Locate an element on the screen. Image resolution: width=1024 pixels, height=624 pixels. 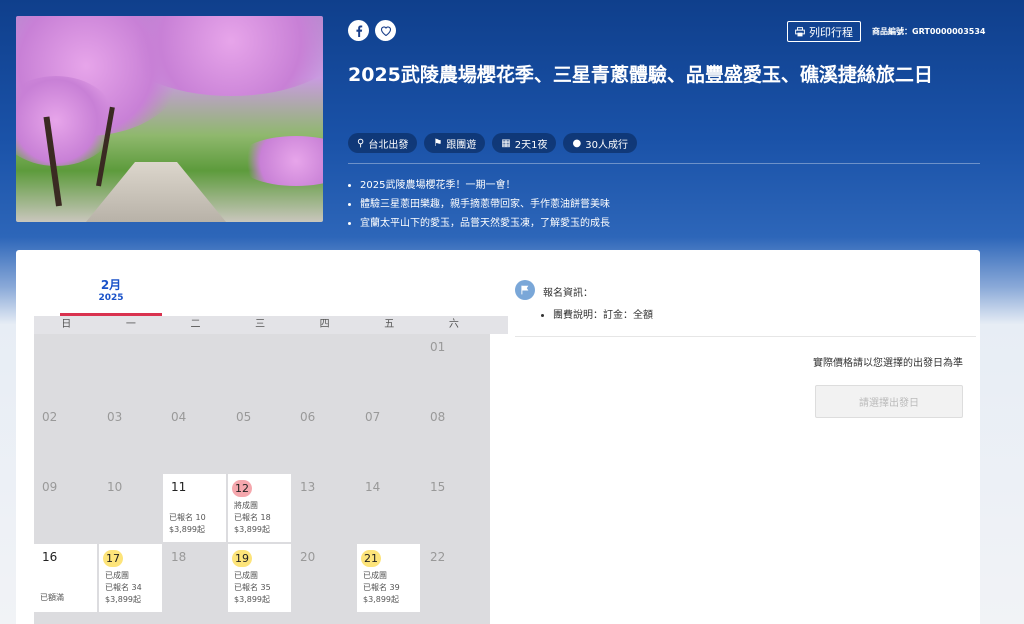
calendar-day: 18 is located at coordinates (179, 557).